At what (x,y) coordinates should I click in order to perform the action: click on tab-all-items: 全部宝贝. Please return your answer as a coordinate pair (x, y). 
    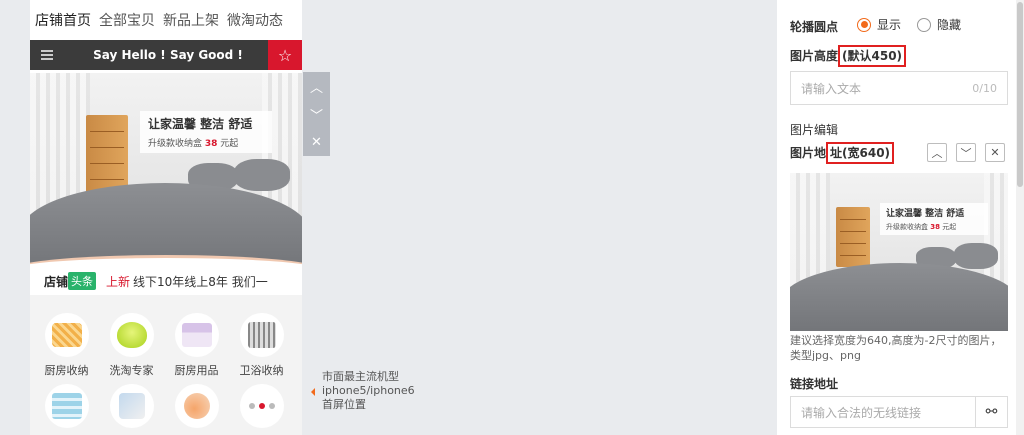
    Looking at the image, I should click on (127, 20).